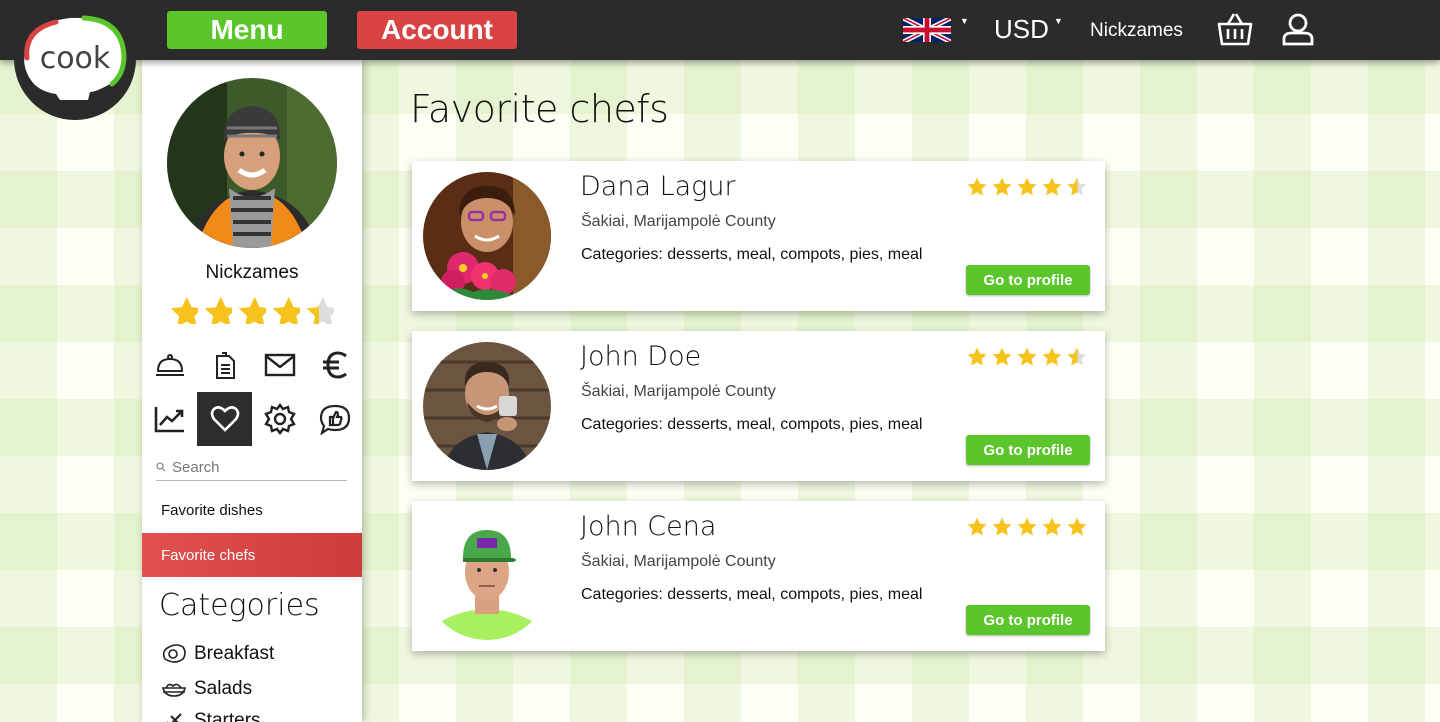 The image size is (1440, 722). I want to click on chef-name: Dana Lagur, so click(658, 186).